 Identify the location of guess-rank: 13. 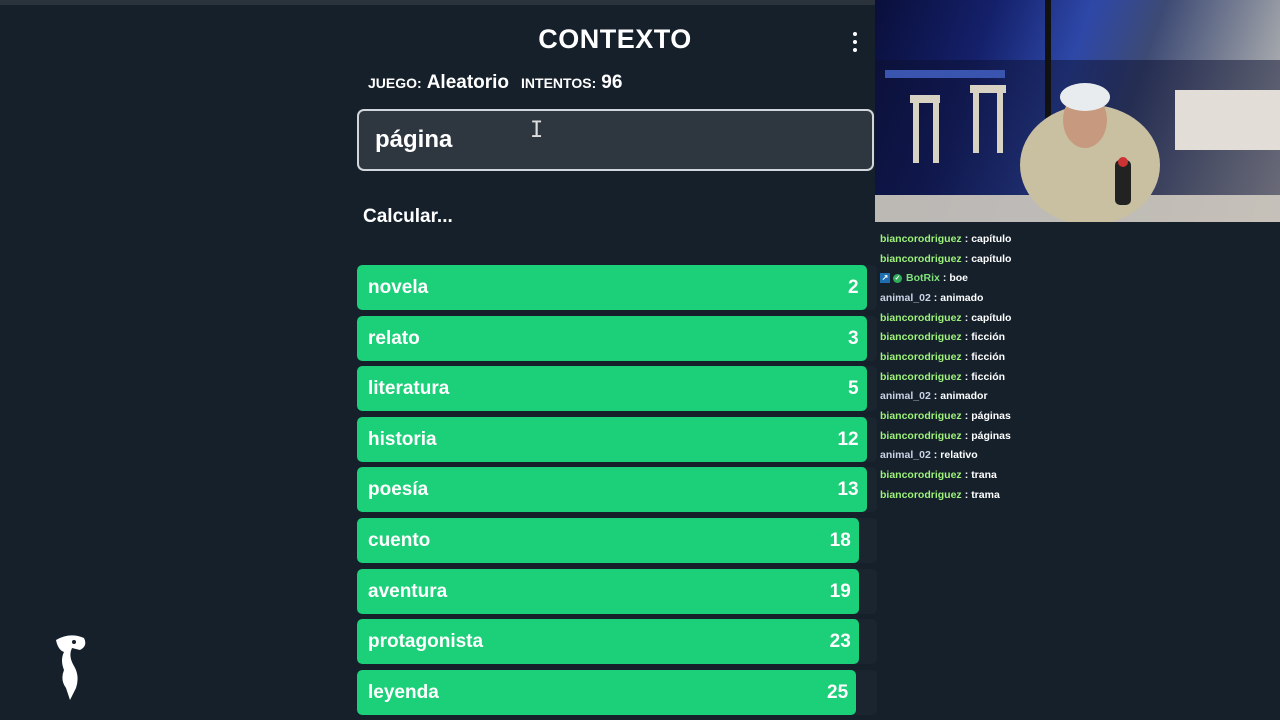
(848, 490).